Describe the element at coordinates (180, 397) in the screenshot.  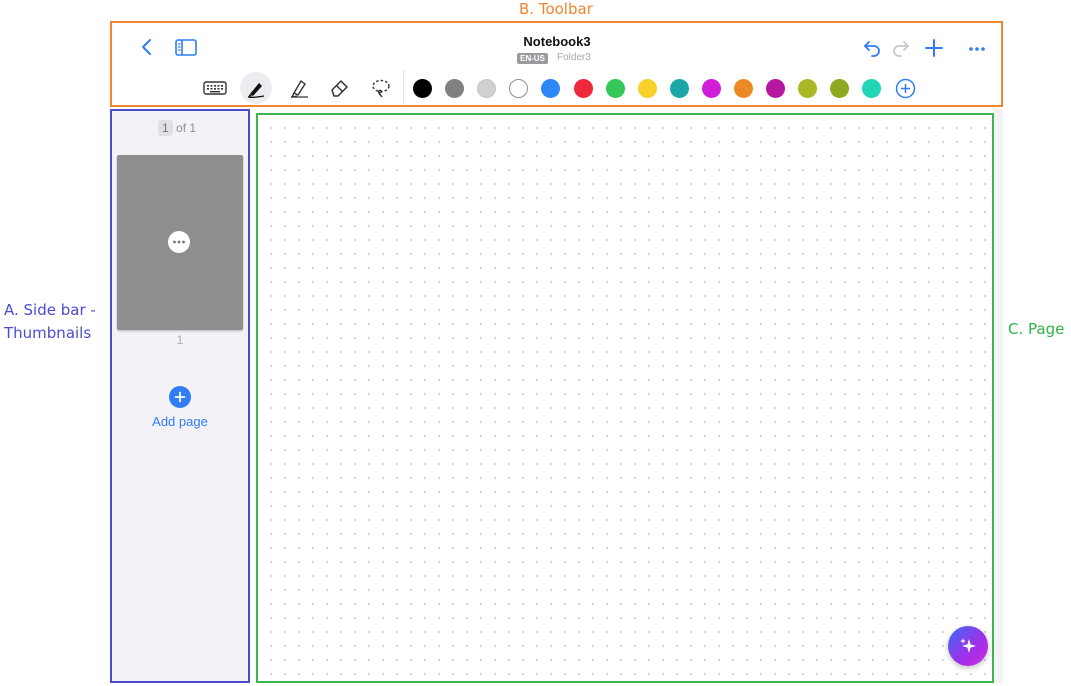
I see `add-page-icon` at that location.